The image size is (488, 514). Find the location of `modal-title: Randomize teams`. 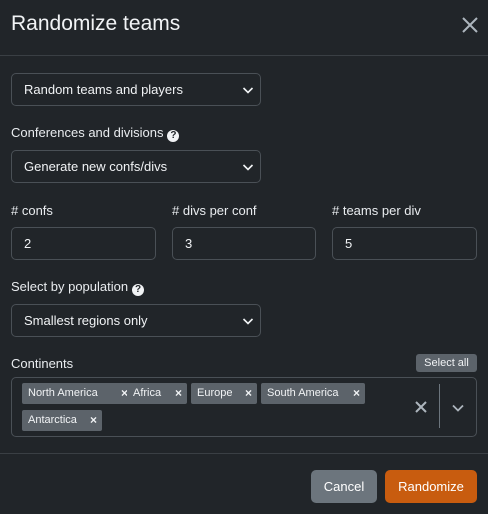

modal-title: Randomize teams is located at coordinates (96, 23).